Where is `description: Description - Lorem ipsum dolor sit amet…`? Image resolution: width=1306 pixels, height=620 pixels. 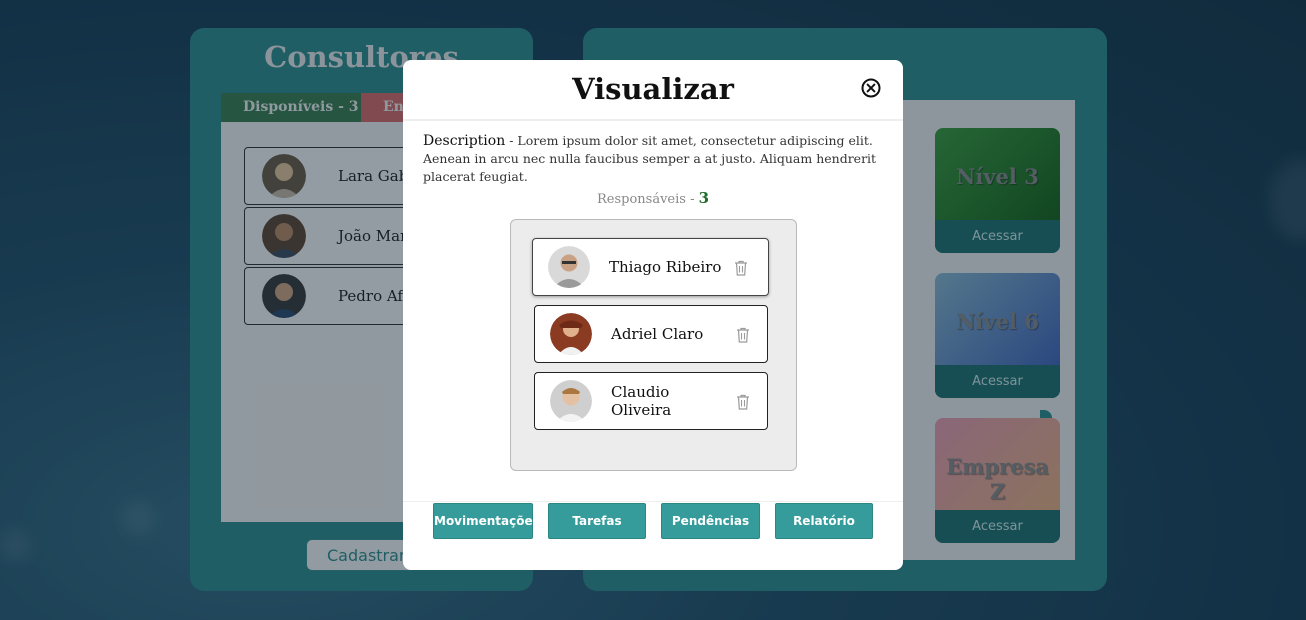
description: Description - Lorem ipsum dolor sit amet… is located at coordinates (653, 159).